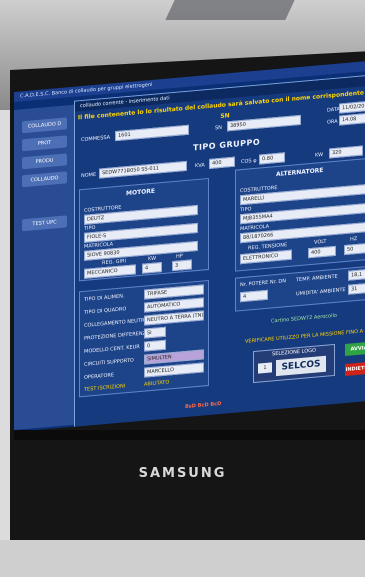 The height and width of the screenshot is (577, 365). Describe the element at coordinates (182, 265) in the screenshot. I see `motore-hp-field: 3` at that location.